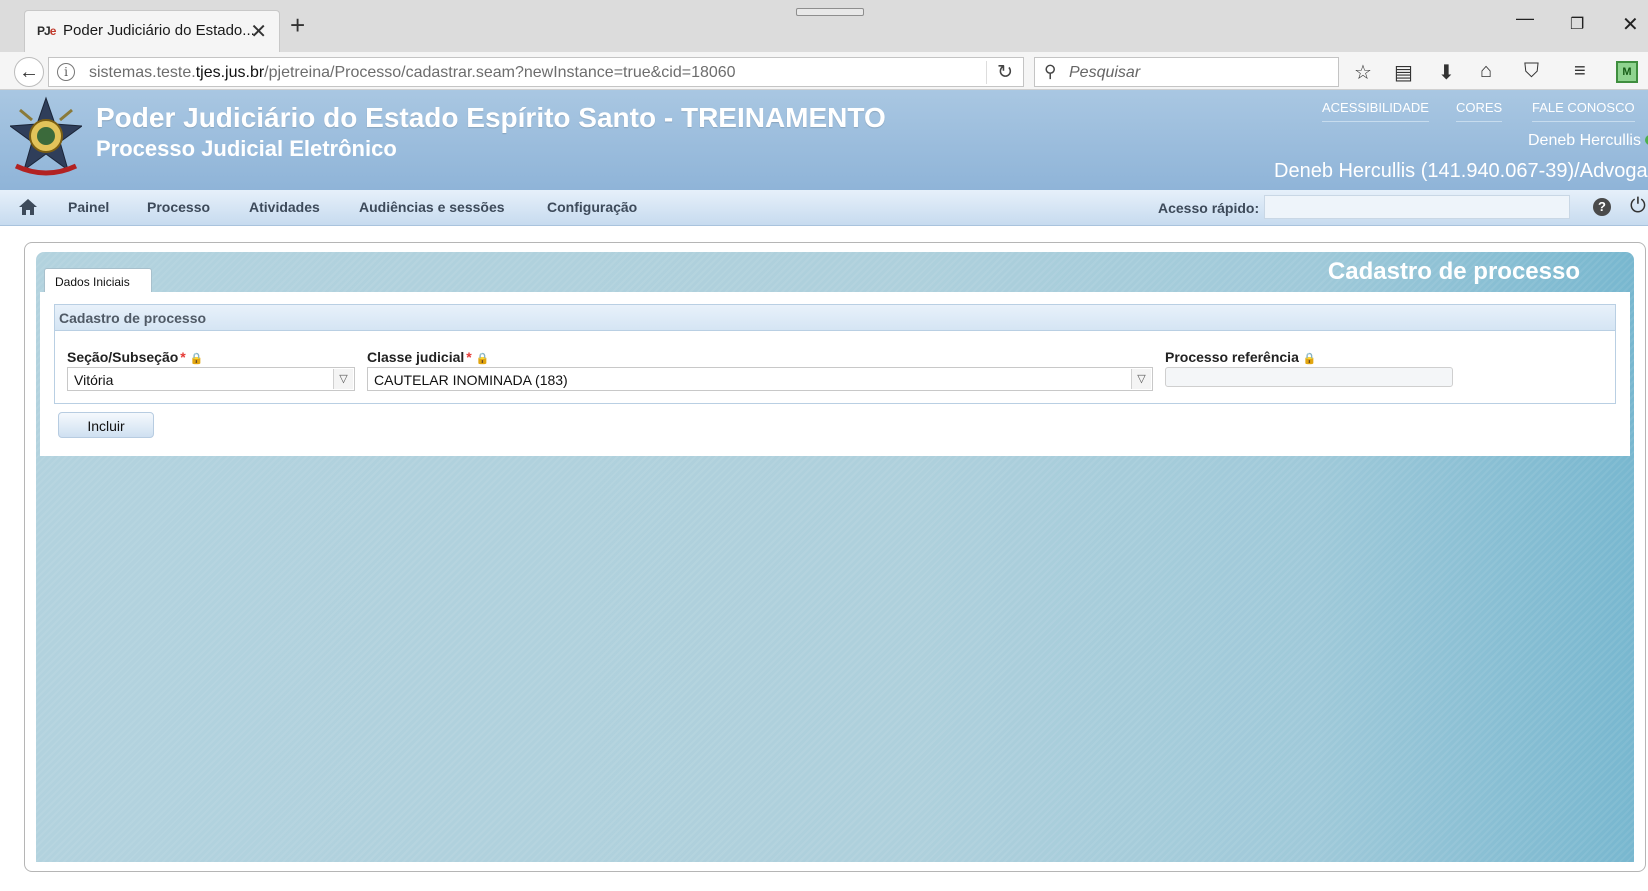 This screenshot has width=1648, height=891. I want to click on window-drag-handle, so click(830, 12).